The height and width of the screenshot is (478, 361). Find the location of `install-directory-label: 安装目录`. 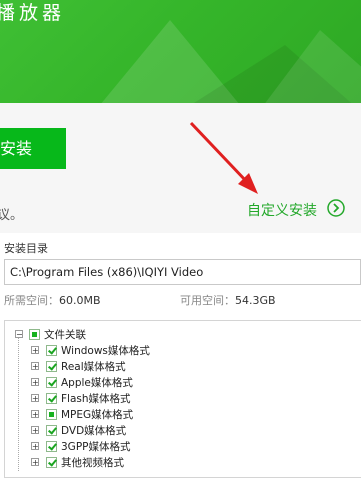

install-directory-label: 安装目录 is located at coordinates (26, 248).